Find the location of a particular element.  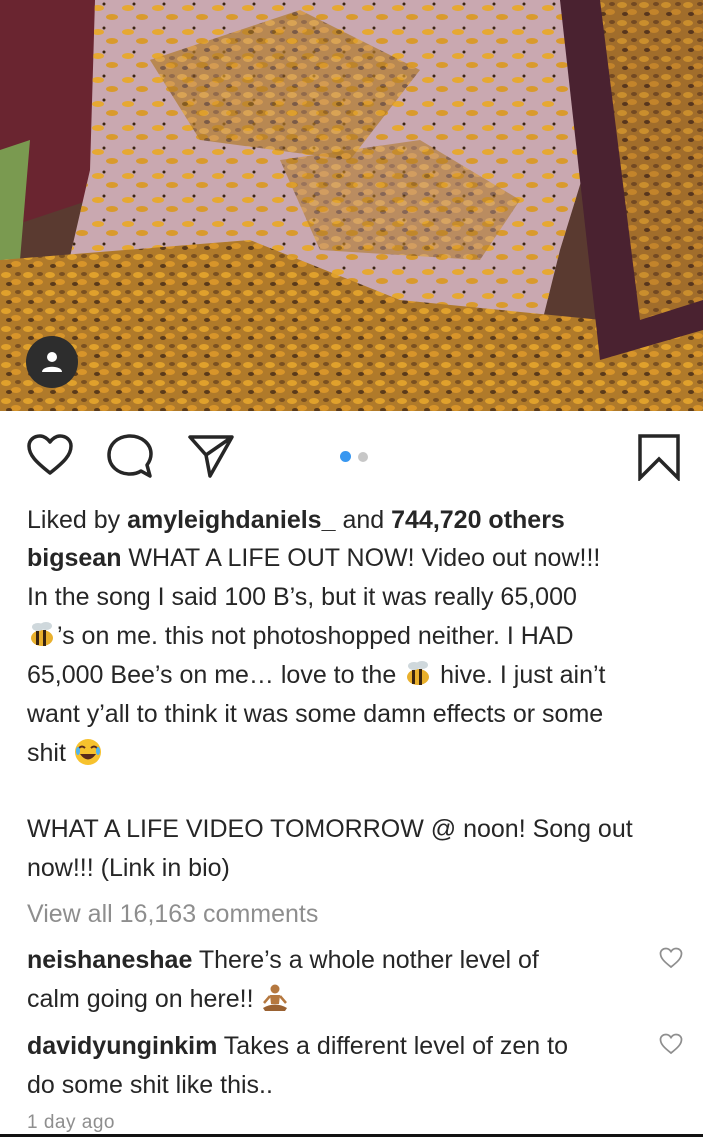

user-tag-button is located at coordinates (52, 362).